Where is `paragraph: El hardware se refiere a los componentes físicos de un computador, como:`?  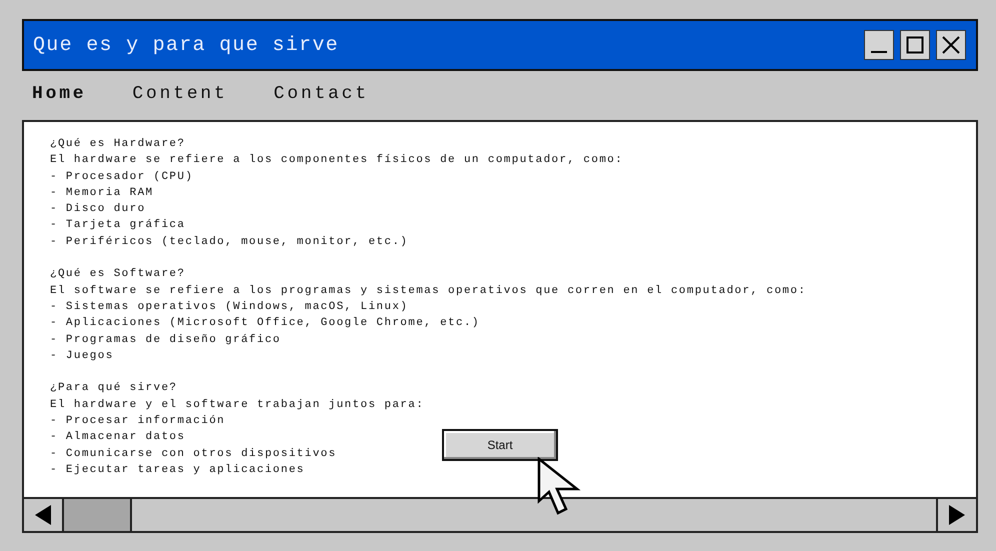 paragraph: El hardware se refiere a los componentes físicos de un computador, como: is located at coordinates (337, 160).